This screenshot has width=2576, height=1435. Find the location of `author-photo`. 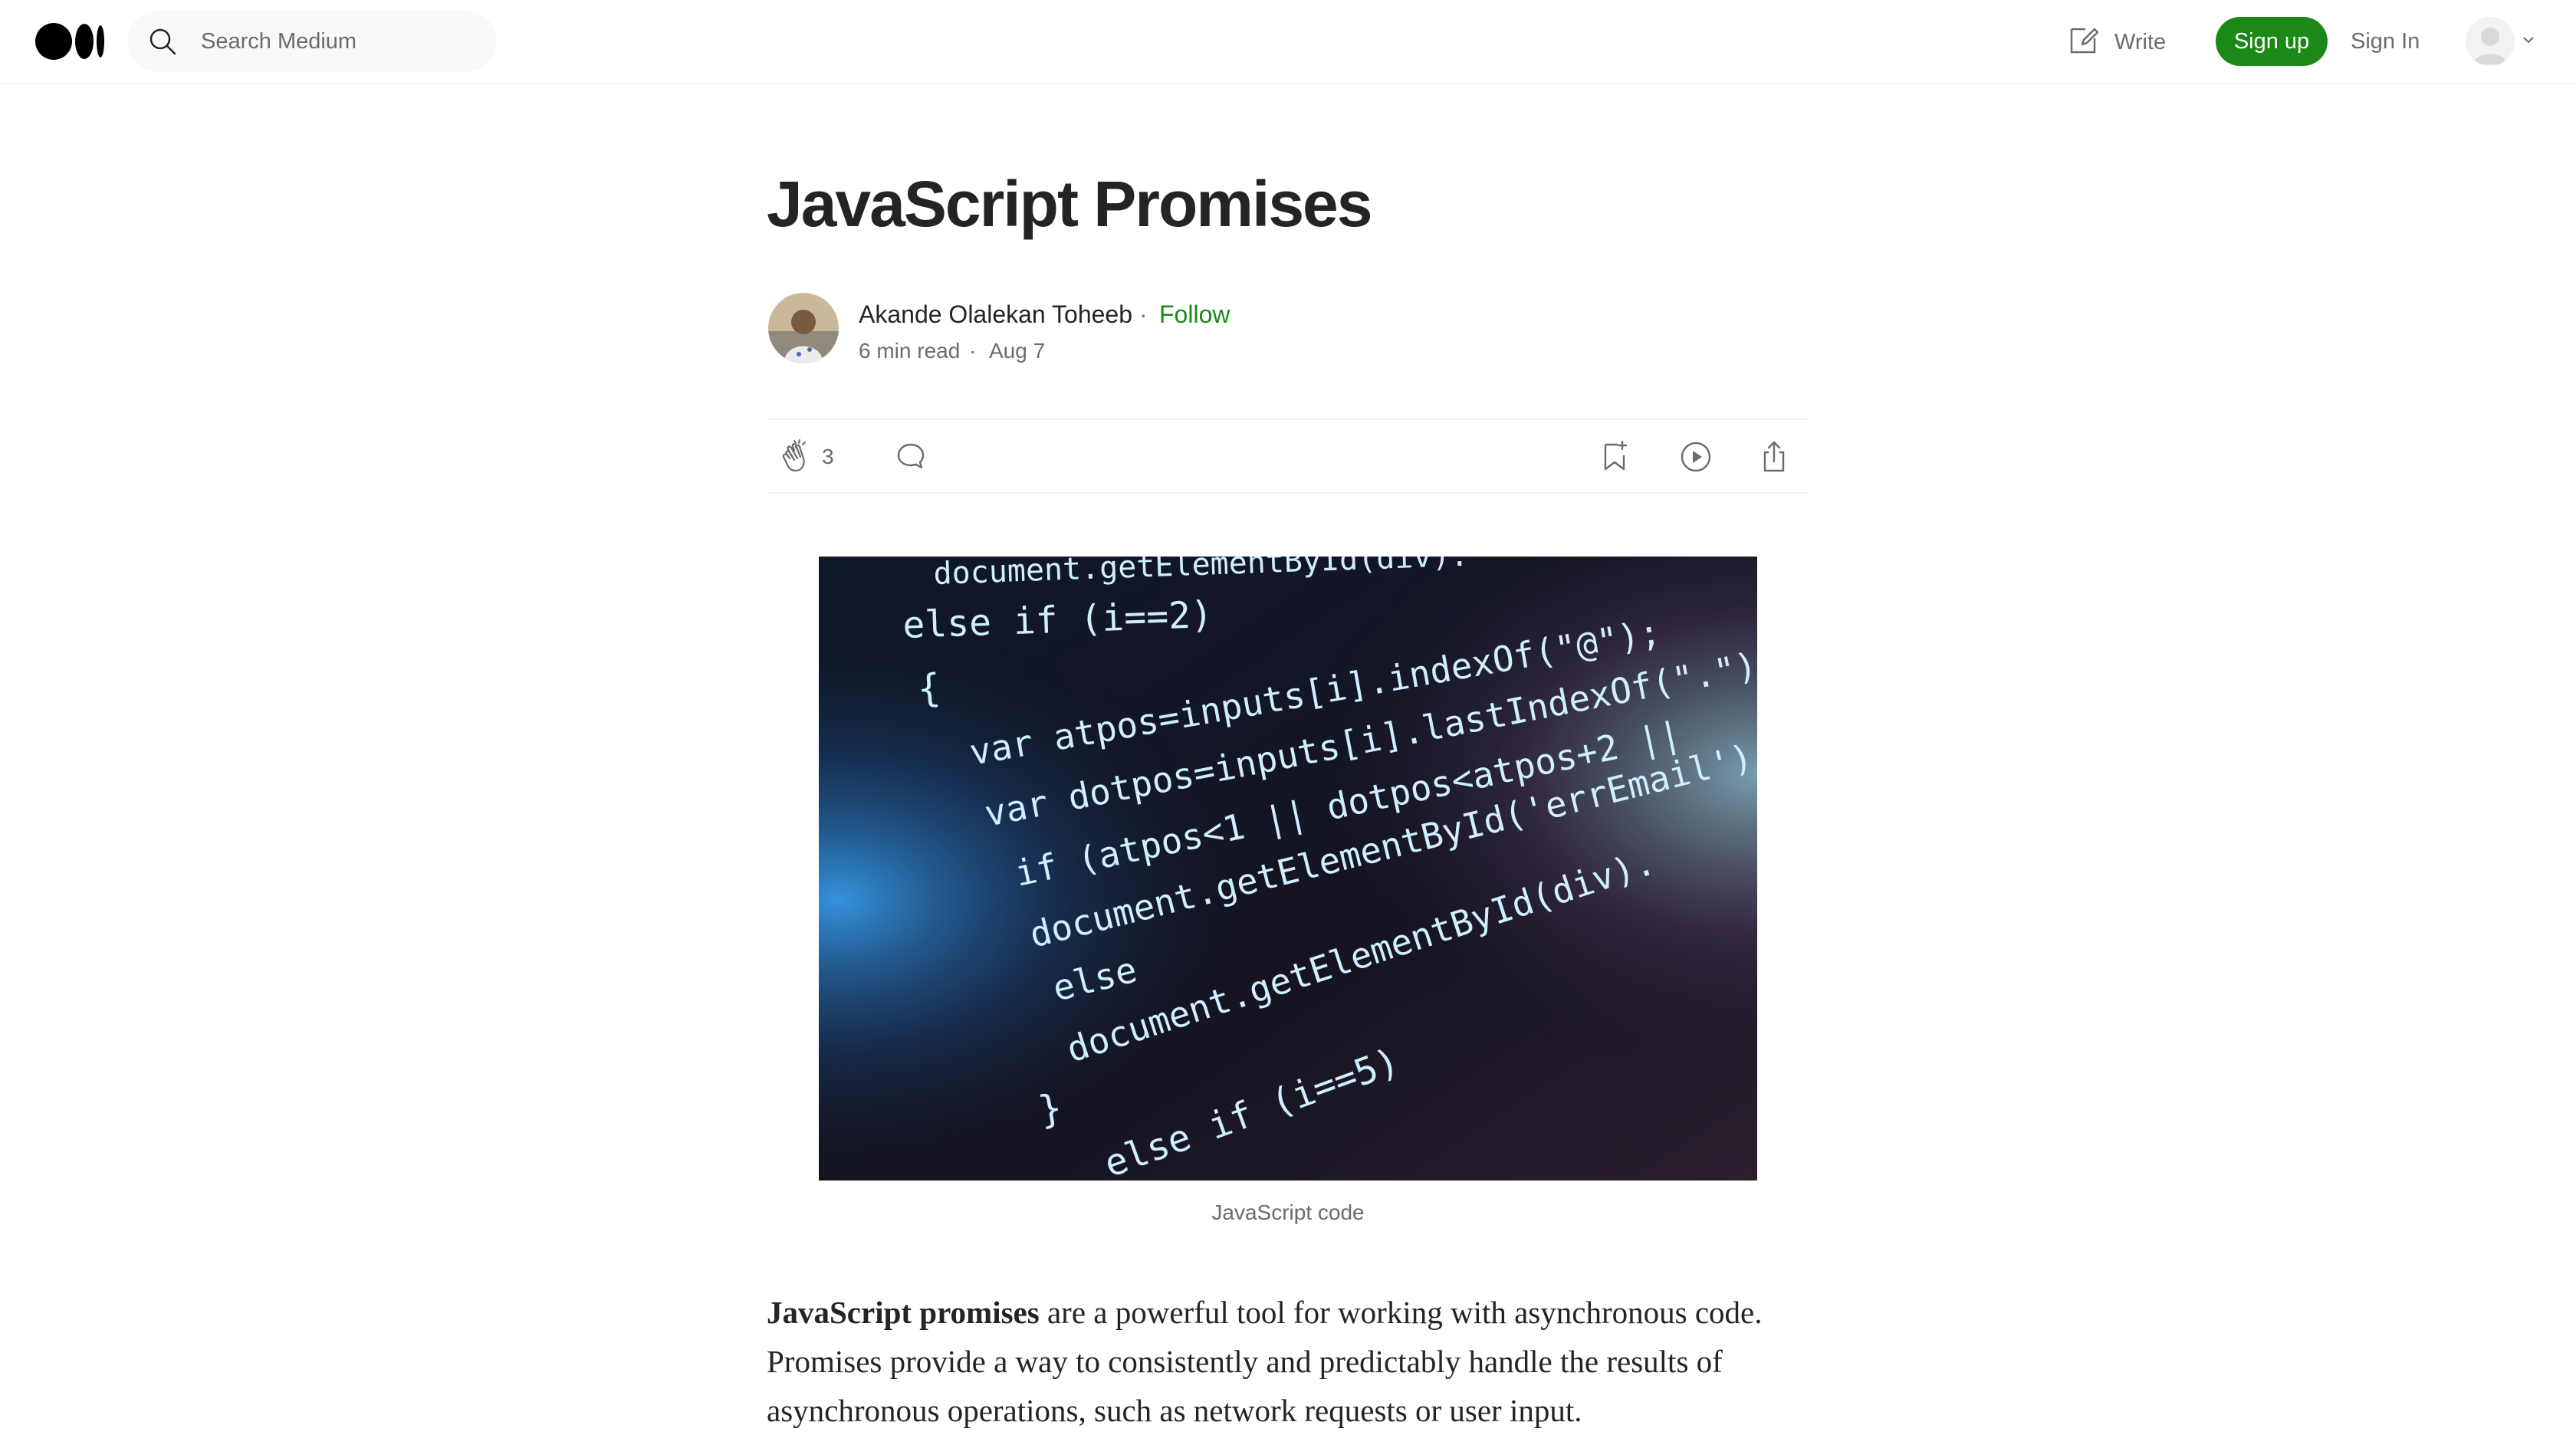

author-photo is located at coordinates (803, 328).